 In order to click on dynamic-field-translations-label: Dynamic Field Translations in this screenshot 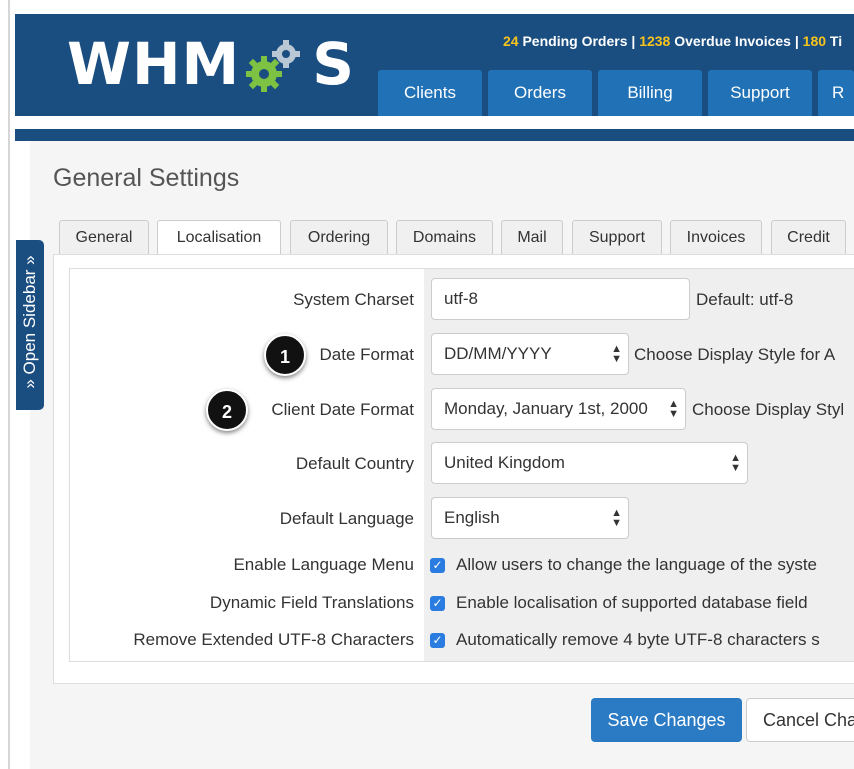, I will do `click(311, 602)`.